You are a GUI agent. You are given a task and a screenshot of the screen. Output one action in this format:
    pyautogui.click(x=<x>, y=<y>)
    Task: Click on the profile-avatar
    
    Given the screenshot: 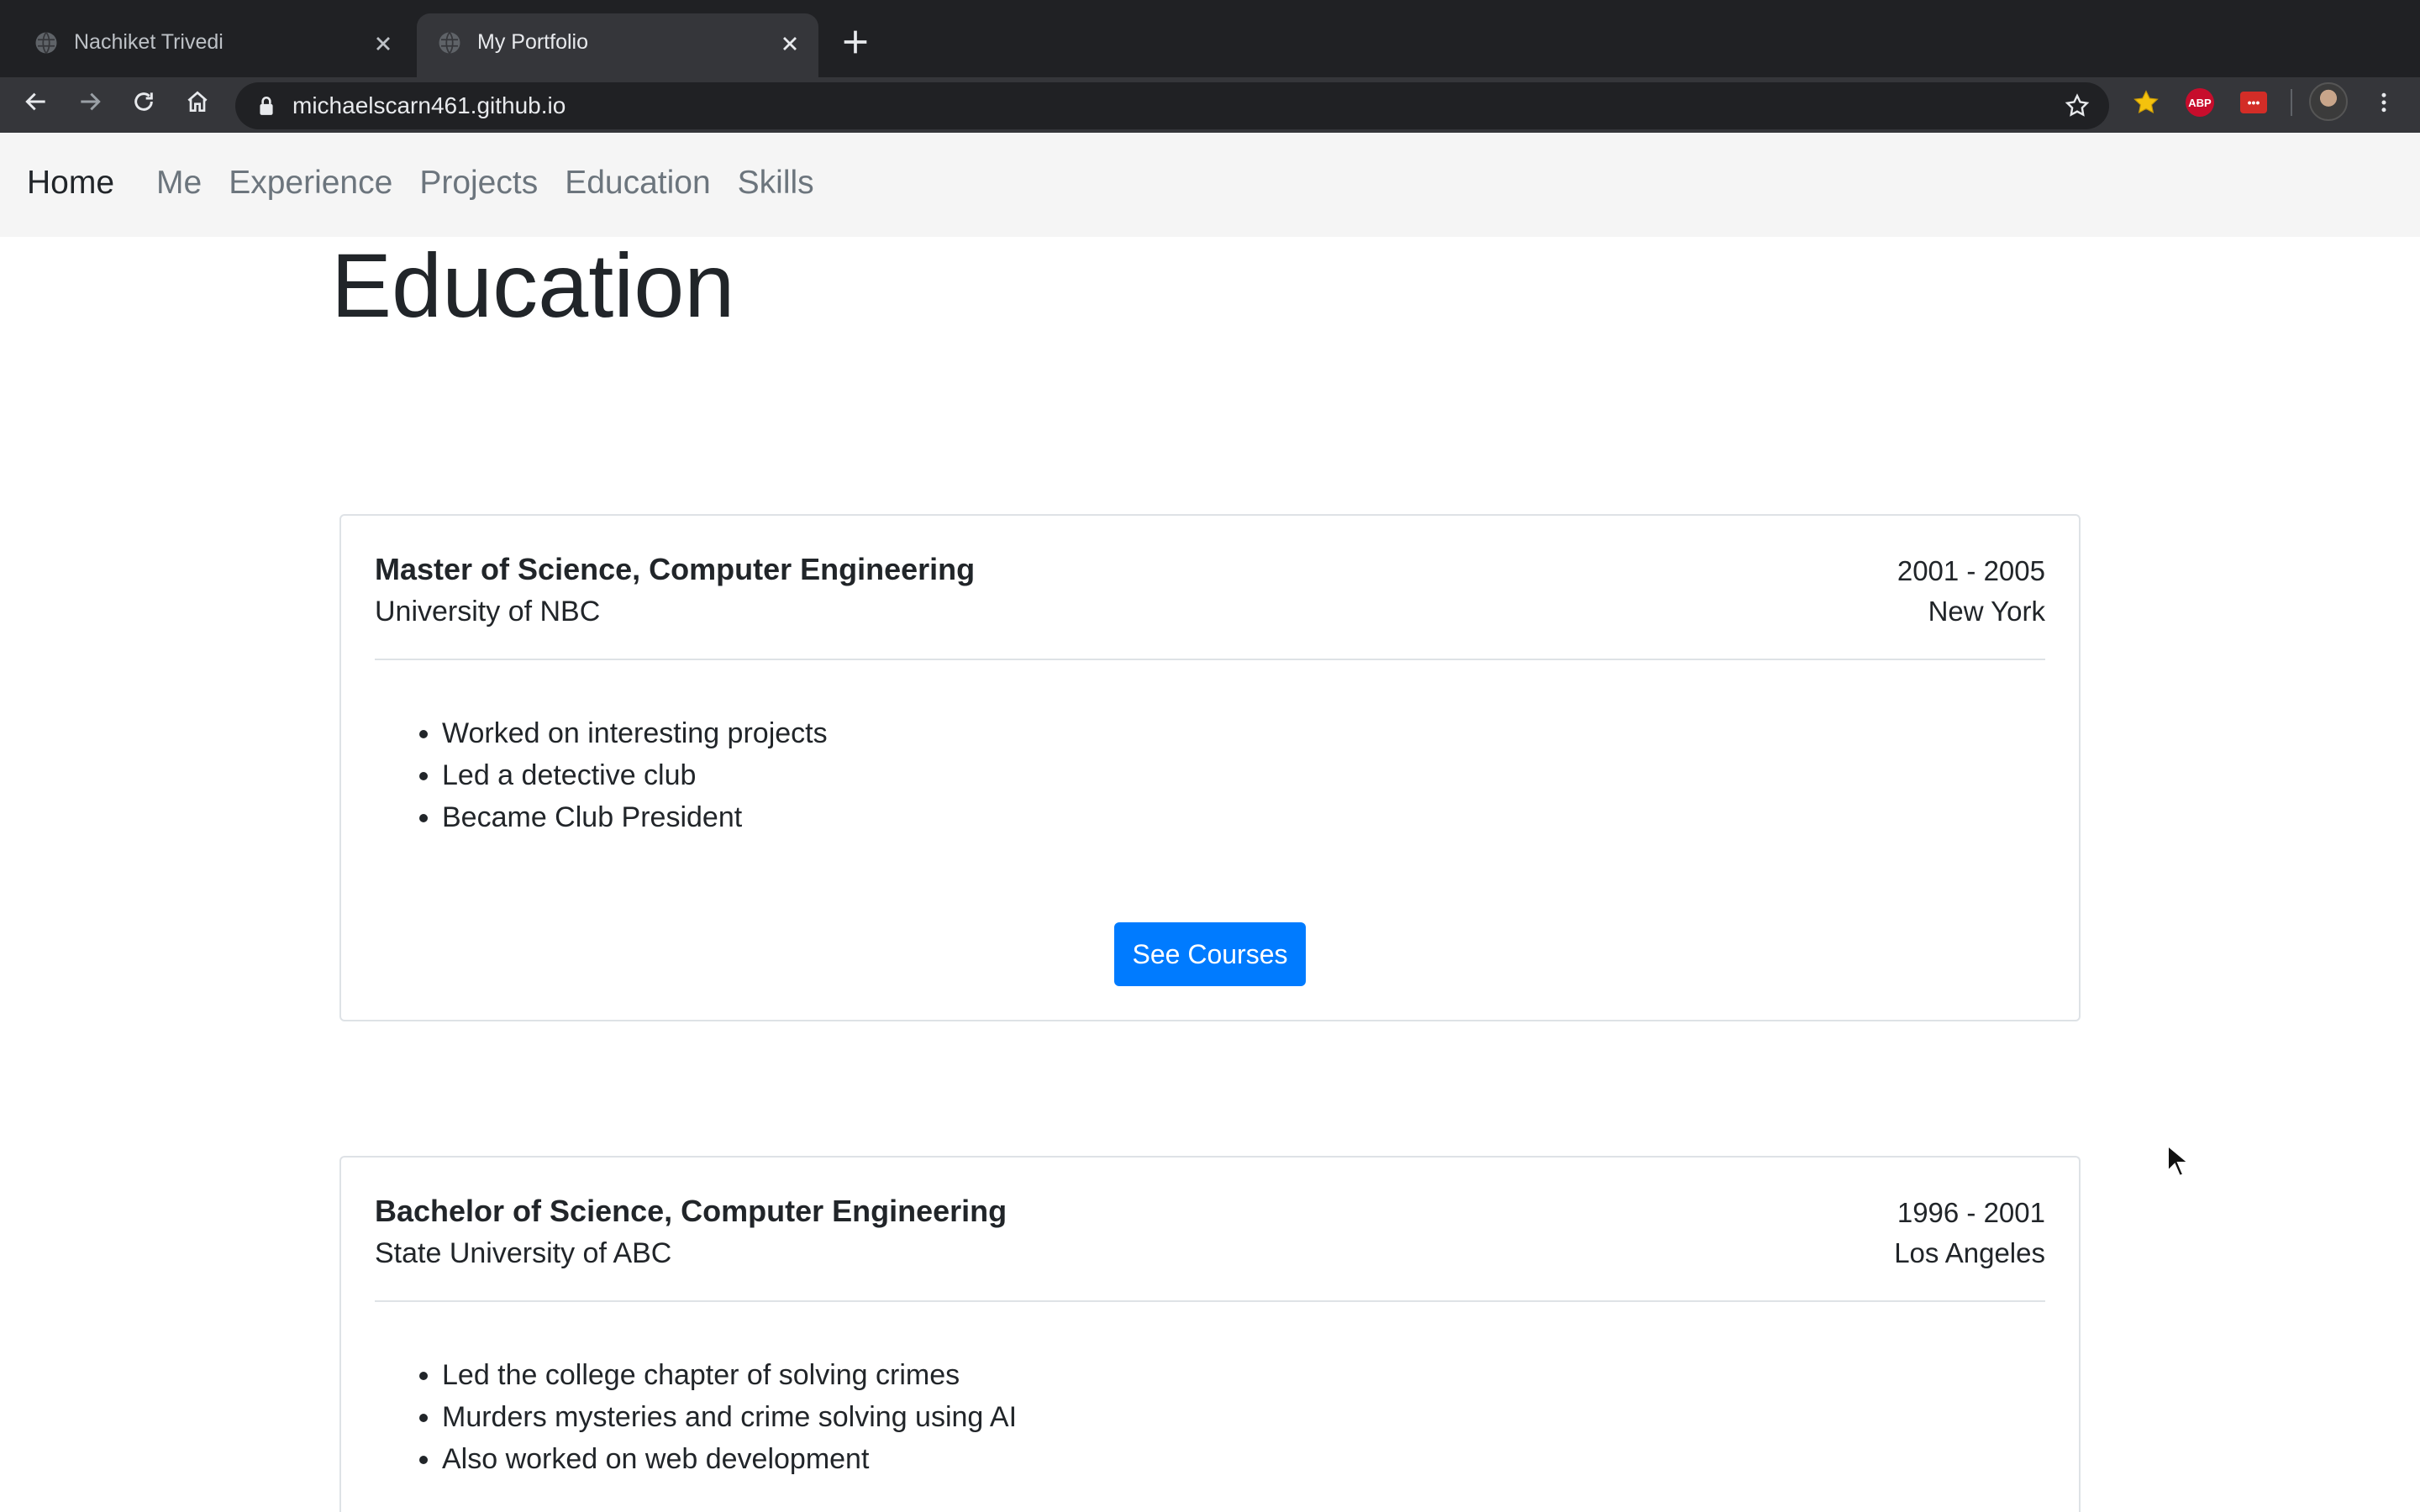 What is the action you would take?
    pyautogui.click(x=2329, y=101)
    